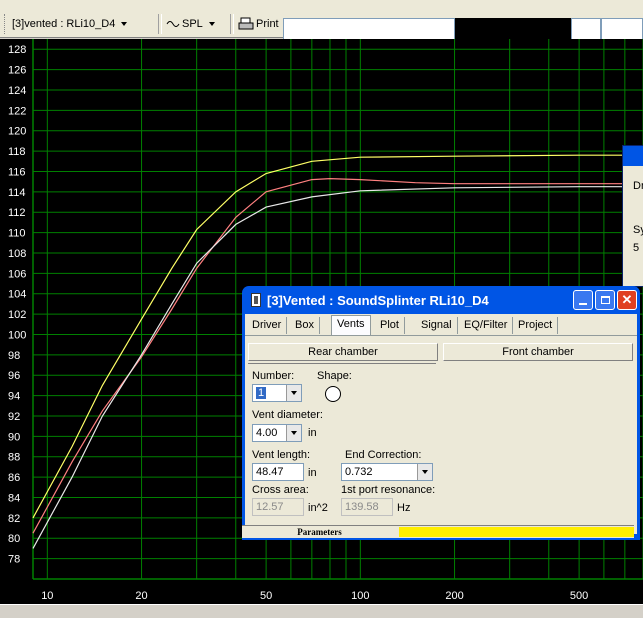  I want to click on status-label: Parameters, so click(319, 532).